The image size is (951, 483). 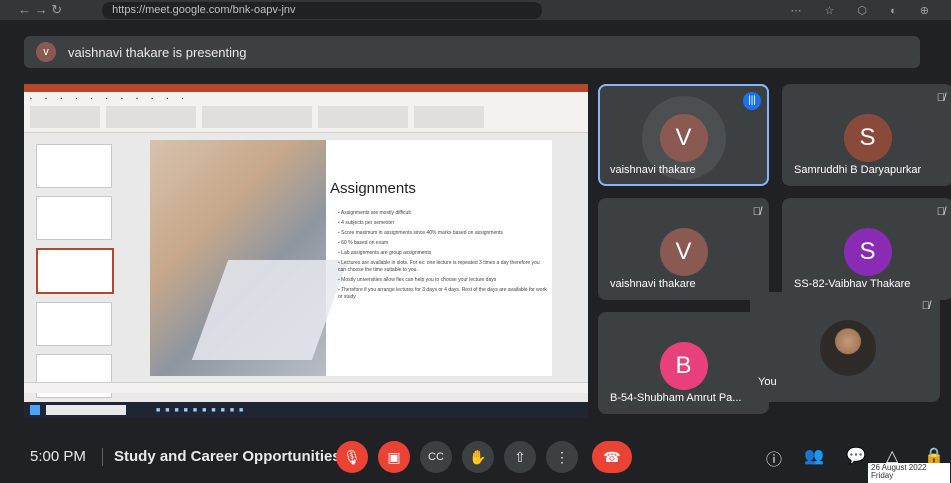 What do you see at coordinates (102, 457) in the screenshot?
I see `divider` at bounding box center [102, 457].